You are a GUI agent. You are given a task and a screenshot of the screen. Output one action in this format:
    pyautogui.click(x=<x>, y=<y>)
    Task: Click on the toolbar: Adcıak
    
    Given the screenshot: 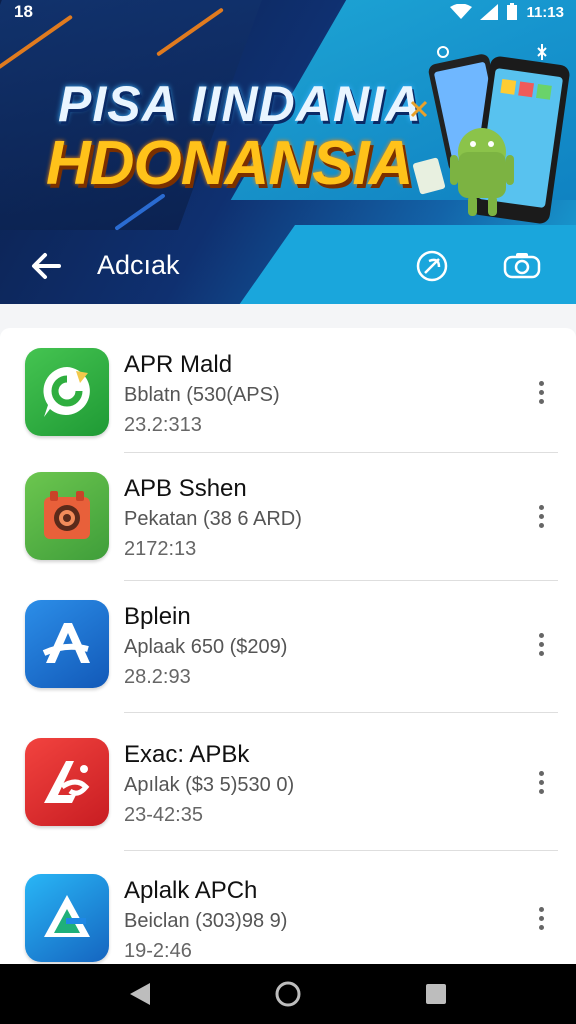 What is the action you would take?
    pyautogui.click(x=288, y=266)
    